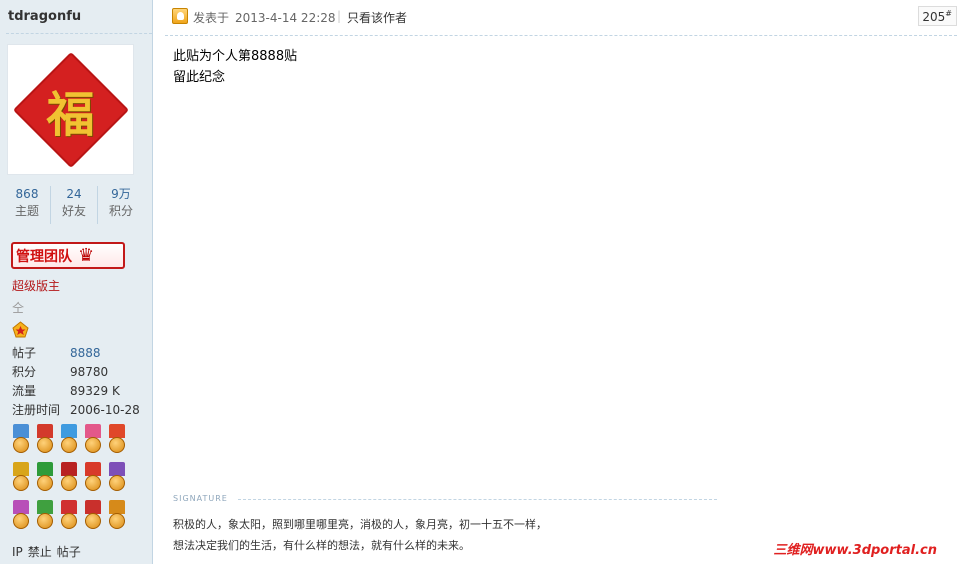 The height and width of the screenshot is (564, 957). Describe the element at coordinates (79, 33) in the screenshot. I see `divider` at that location.